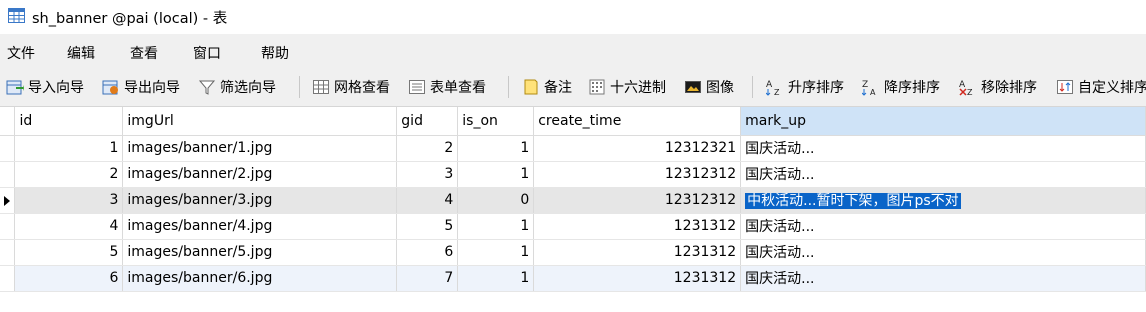 This screenshot has width=1146, height=312. I want to click on cell-gid: 2, so click(427, 148).